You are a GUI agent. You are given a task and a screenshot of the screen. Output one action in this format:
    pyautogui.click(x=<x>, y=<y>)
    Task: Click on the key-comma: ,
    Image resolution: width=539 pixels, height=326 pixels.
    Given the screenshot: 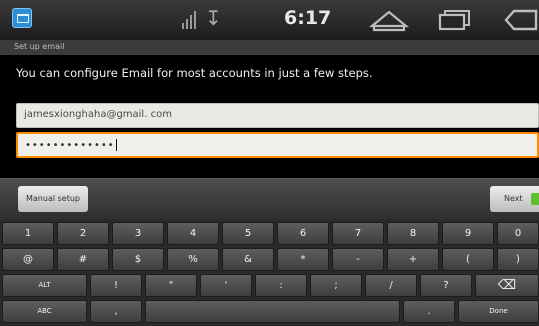 What is the action you would take?
    pyautogui.click(x=116, y=311)
    